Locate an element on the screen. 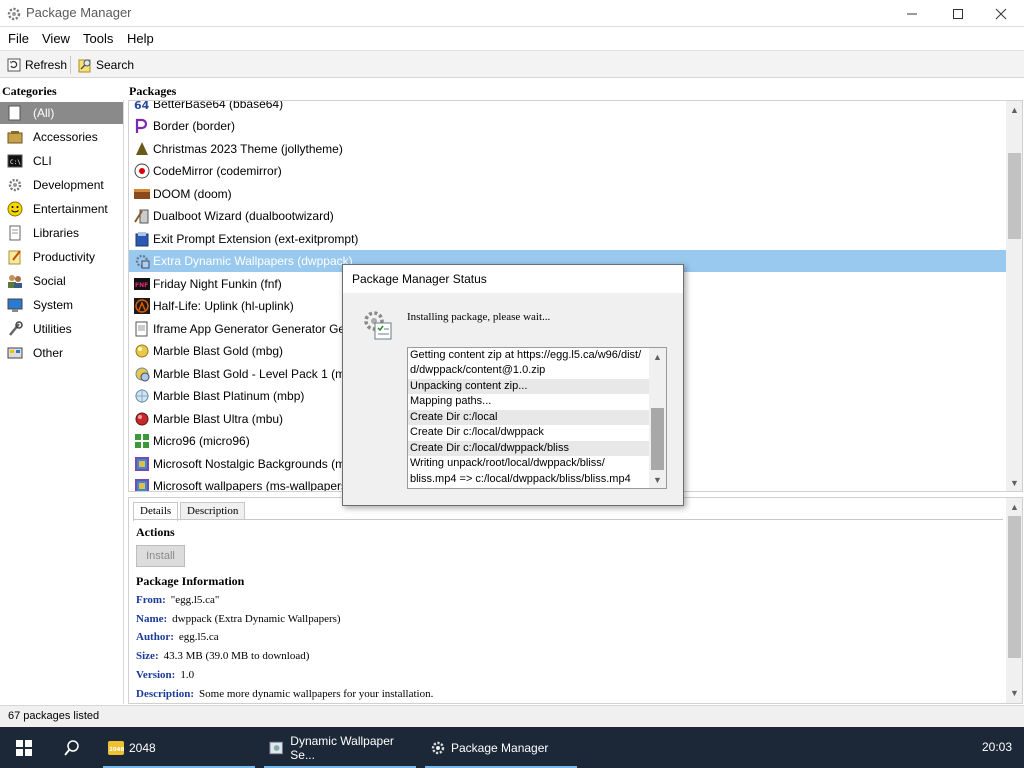 The width and height of the screenshot is (1024, 768). all-icon is located at coordinates (14, 113).